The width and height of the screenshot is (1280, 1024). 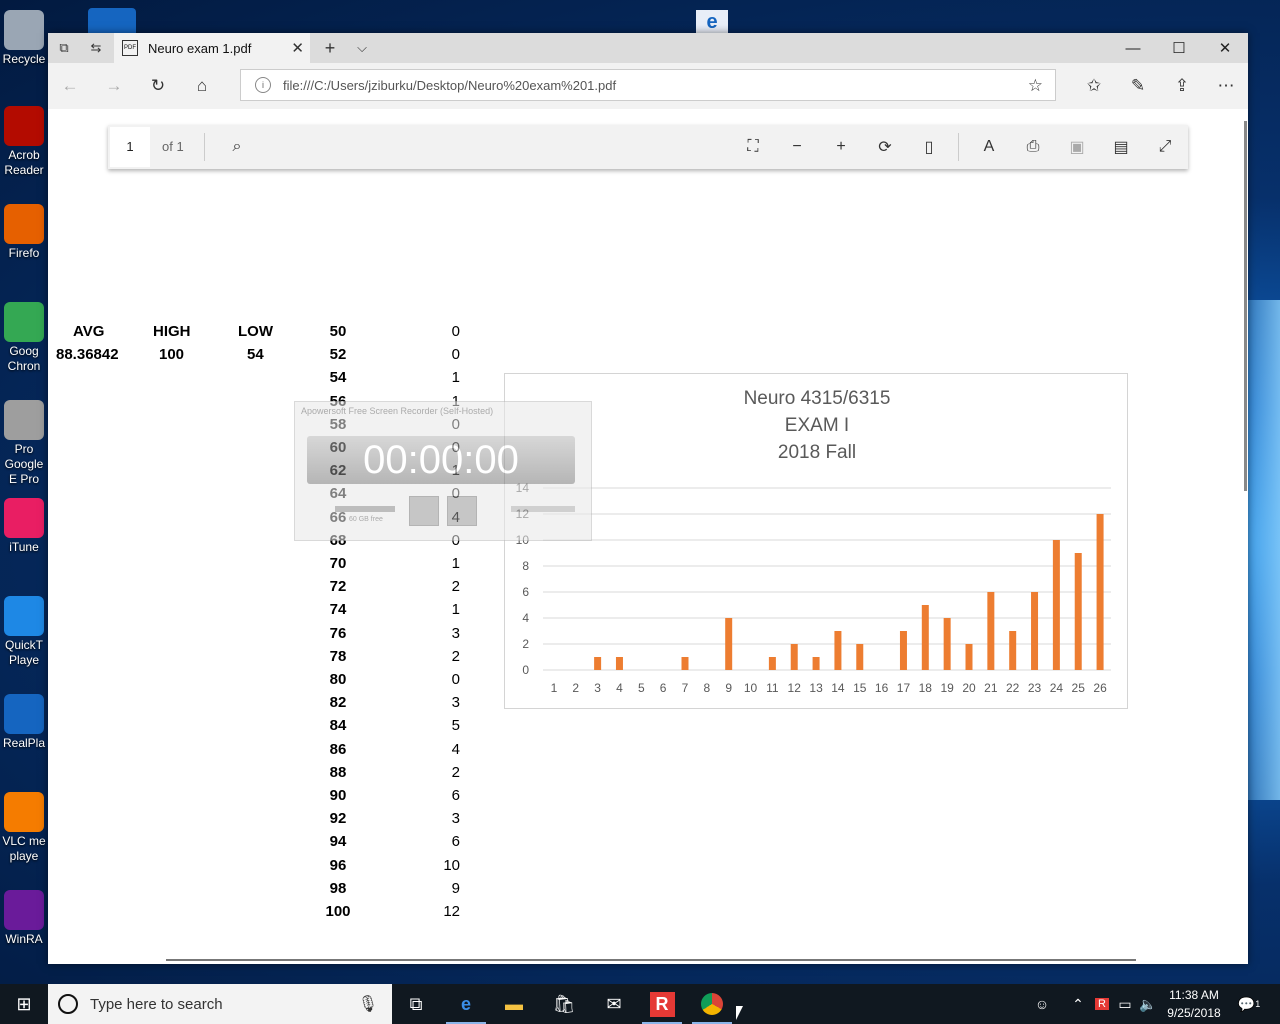 What do you see at coordinates (614, 1004) in the screenshot?
I see `mail-icon: ✉` at bounding box center [614, 1004].